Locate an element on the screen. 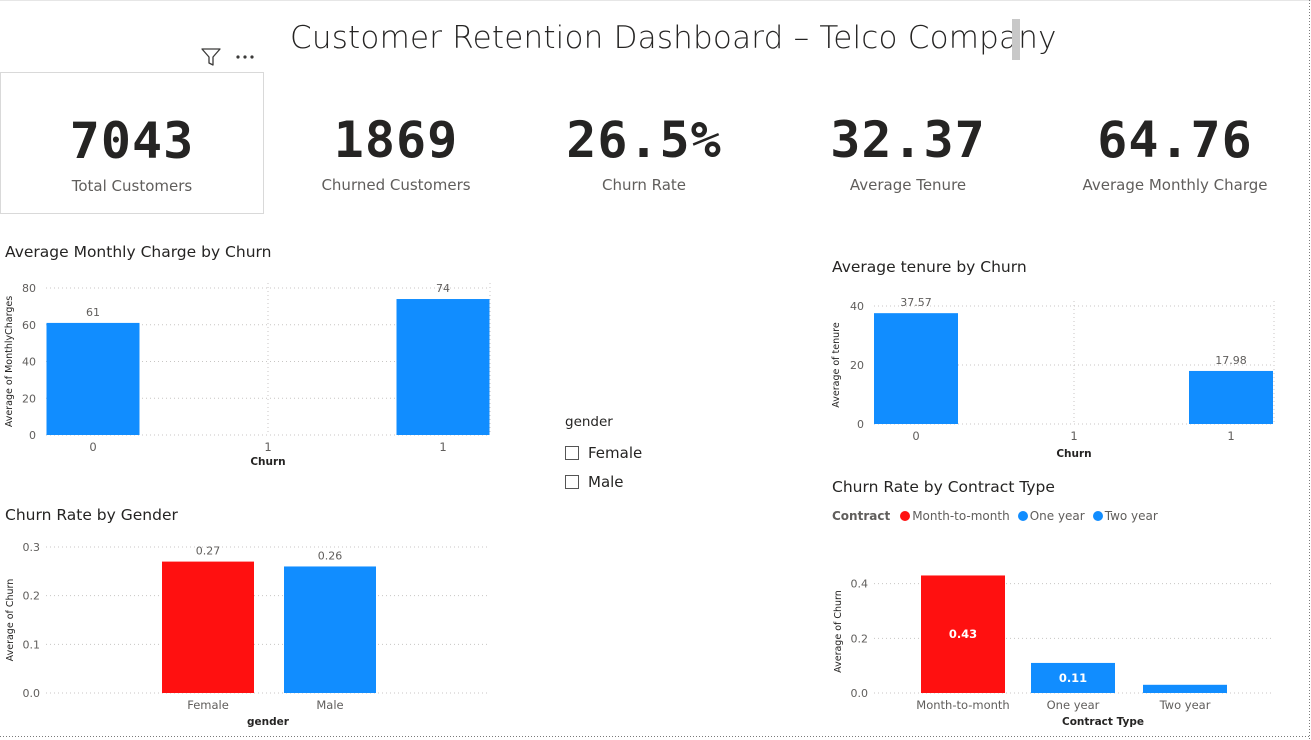 The width and height of the screenshot is (1311, 740). data-label: 0.43 is located at coordinates (963, 634).